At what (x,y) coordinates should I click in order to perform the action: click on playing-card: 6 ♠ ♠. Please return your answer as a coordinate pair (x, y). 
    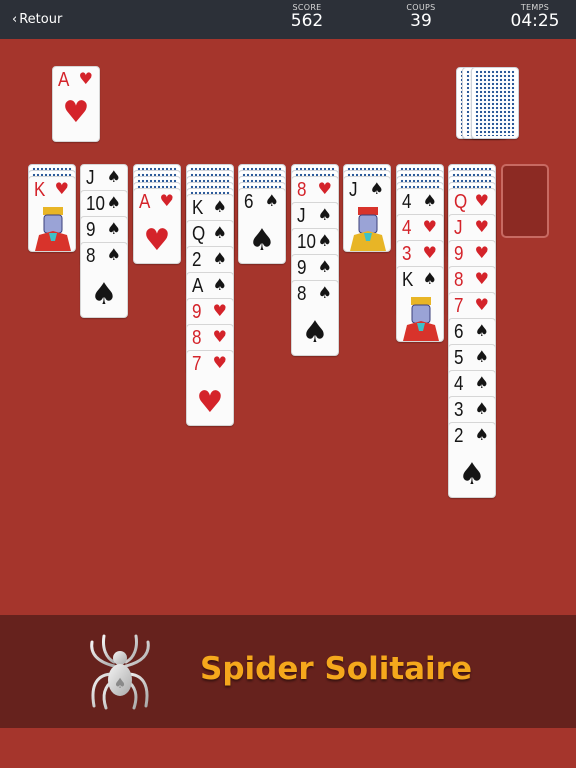
    Looking at the image, I should click on (262, 226).